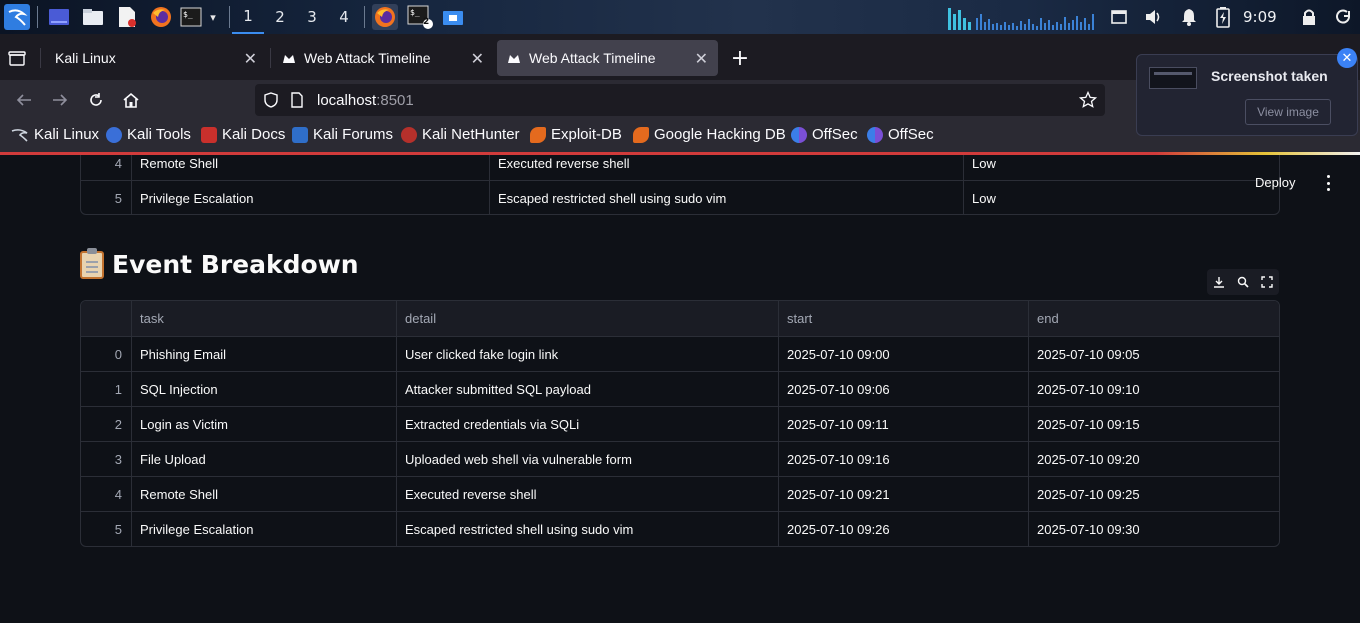  I want to click on file-manager-task-icon, so click(453, 17).